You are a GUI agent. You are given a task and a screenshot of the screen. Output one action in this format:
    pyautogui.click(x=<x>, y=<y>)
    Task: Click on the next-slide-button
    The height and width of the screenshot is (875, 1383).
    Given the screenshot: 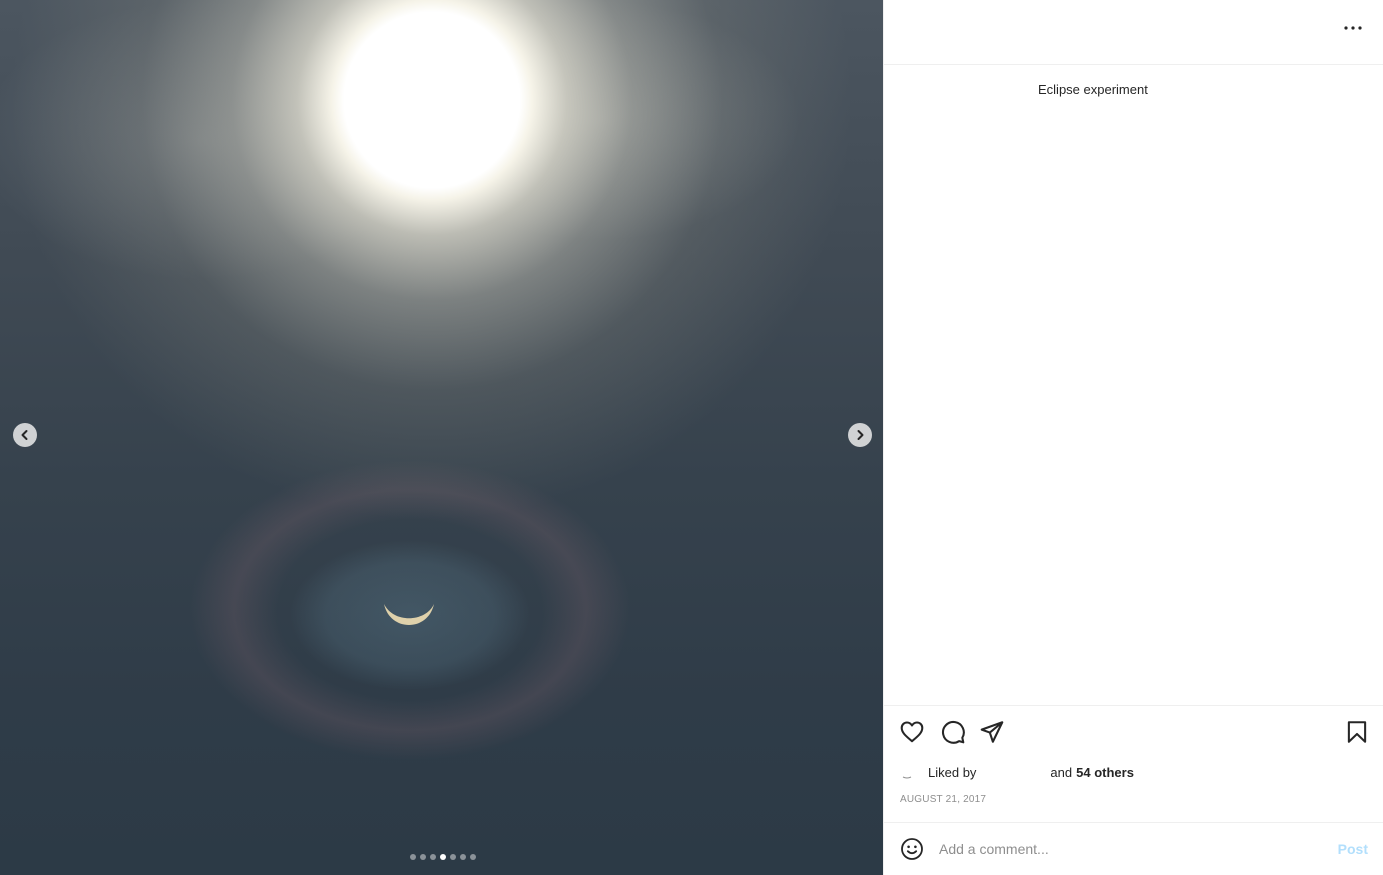 What is the action you would take?
    pyautogui.click(x=860, y=435)
    